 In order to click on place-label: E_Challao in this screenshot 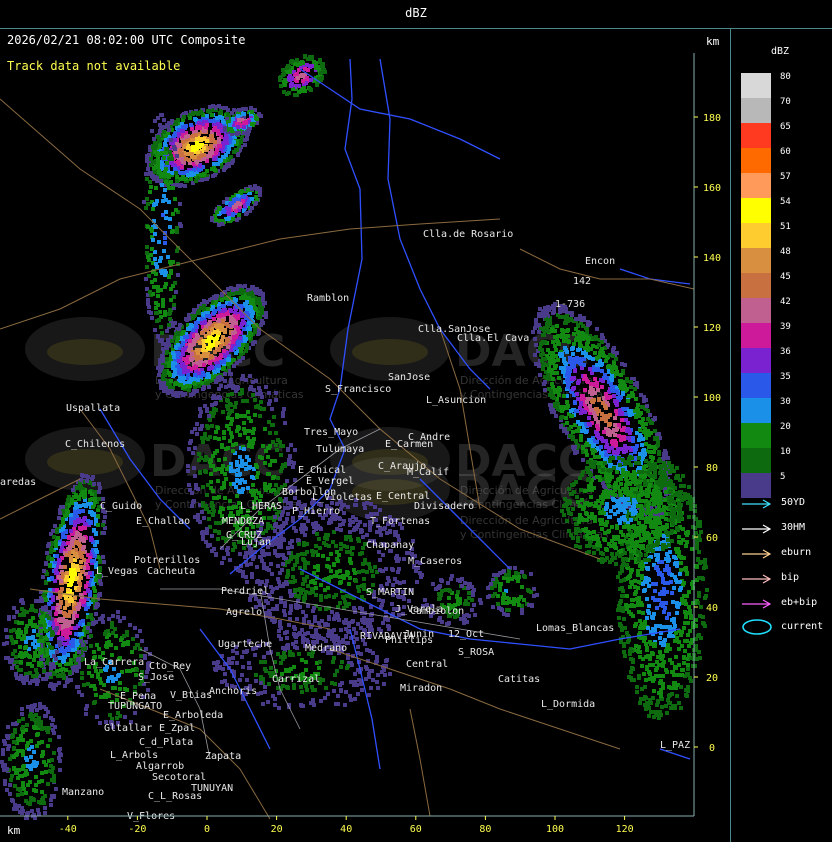, I will do `click(163, 521)`.